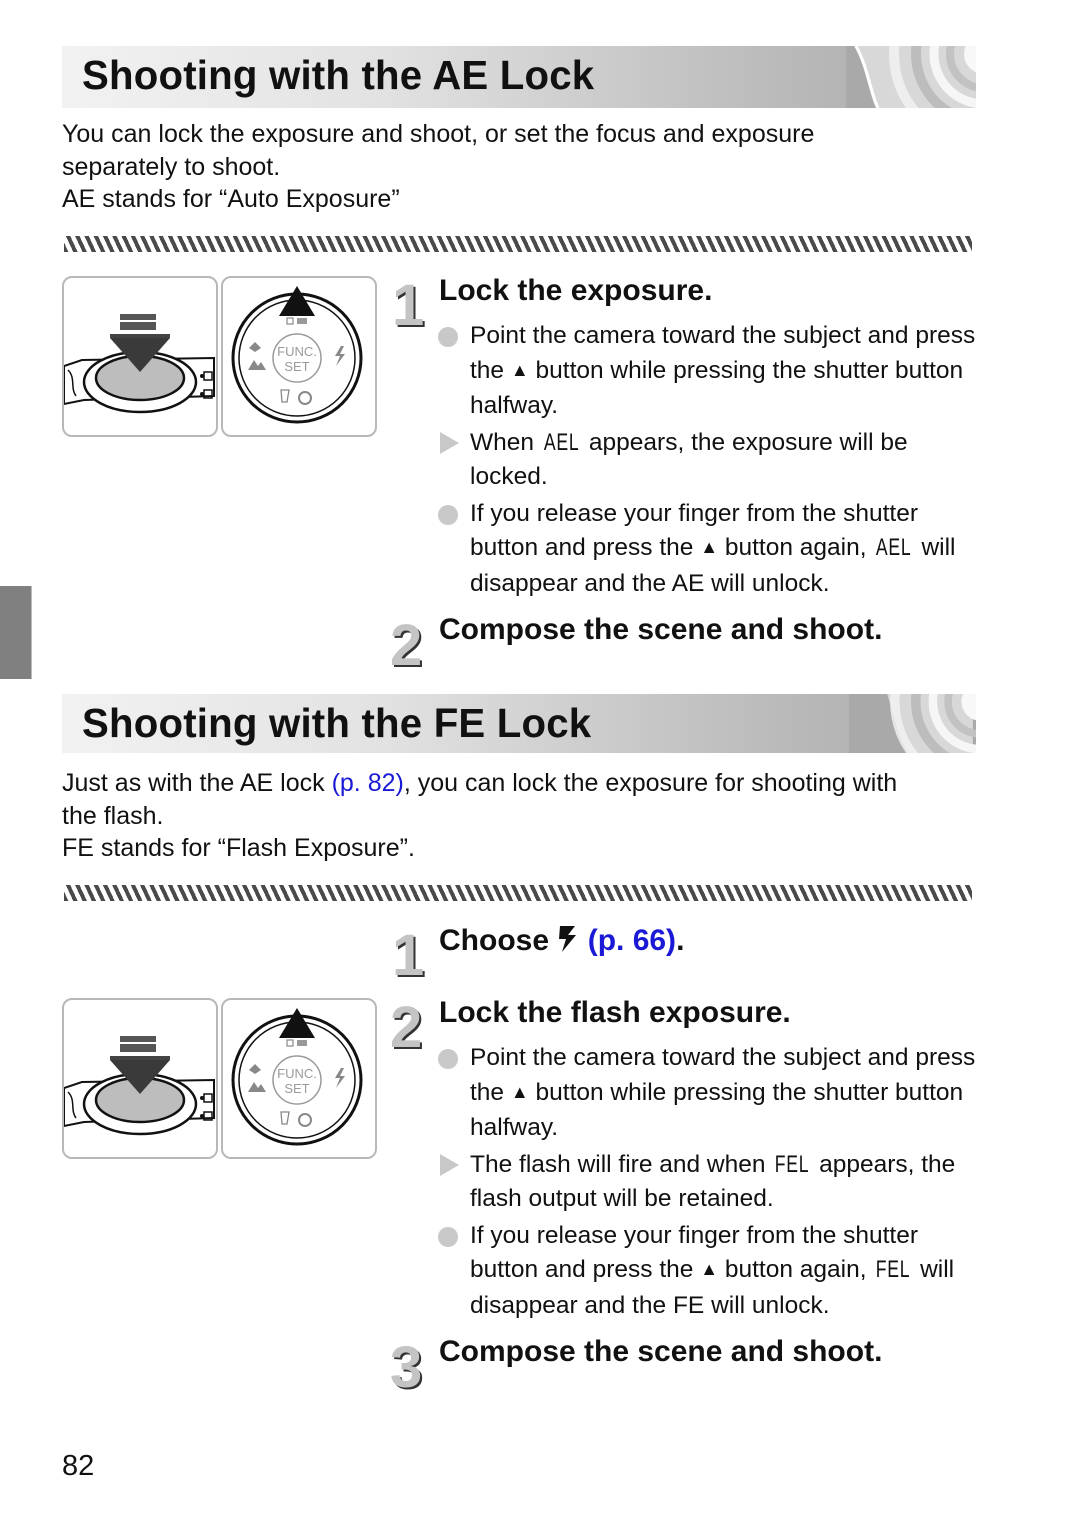 The height and width of the screenshot is (1521, 1080). What do you see at coordinates (171, 166) in the screenshot?
I see `intro-line: separately to shoot.` at bounding box center [171, 166].